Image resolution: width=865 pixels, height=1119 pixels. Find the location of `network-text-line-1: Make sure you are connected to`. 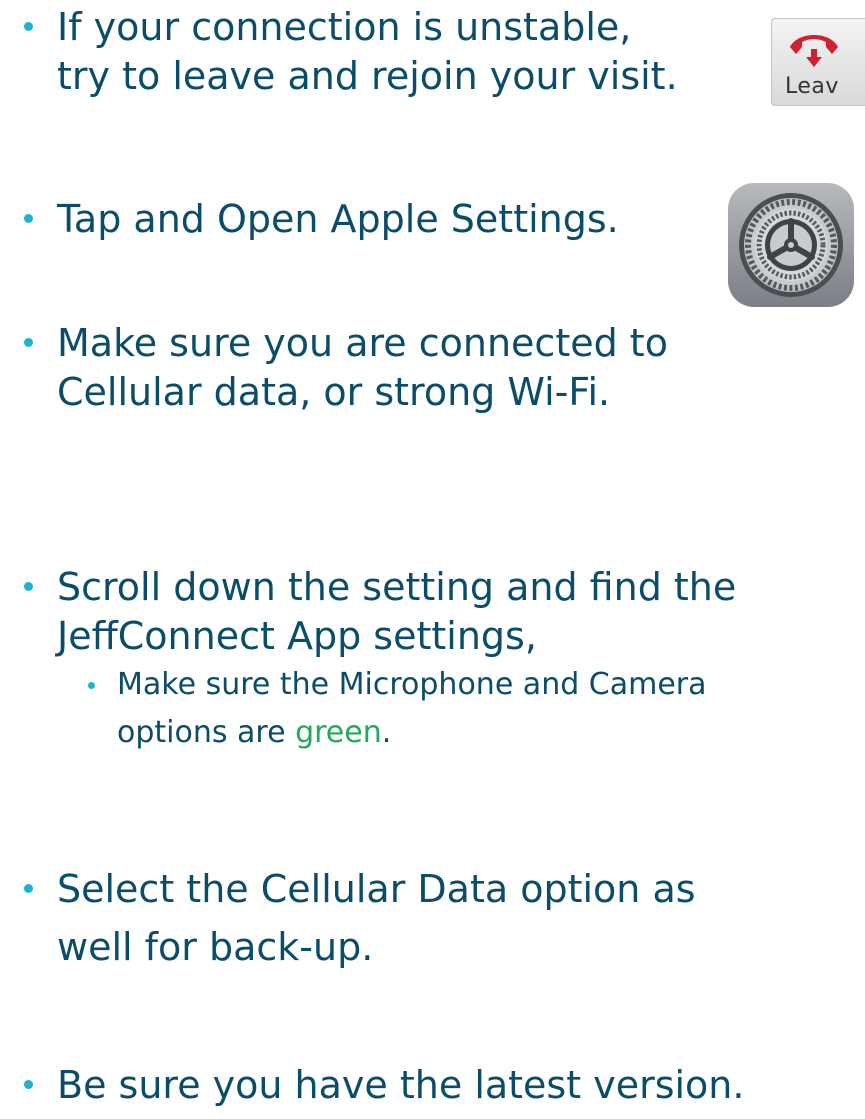

network-text-line-1: Make sure you are connected to is located at coordinates (362, 343).